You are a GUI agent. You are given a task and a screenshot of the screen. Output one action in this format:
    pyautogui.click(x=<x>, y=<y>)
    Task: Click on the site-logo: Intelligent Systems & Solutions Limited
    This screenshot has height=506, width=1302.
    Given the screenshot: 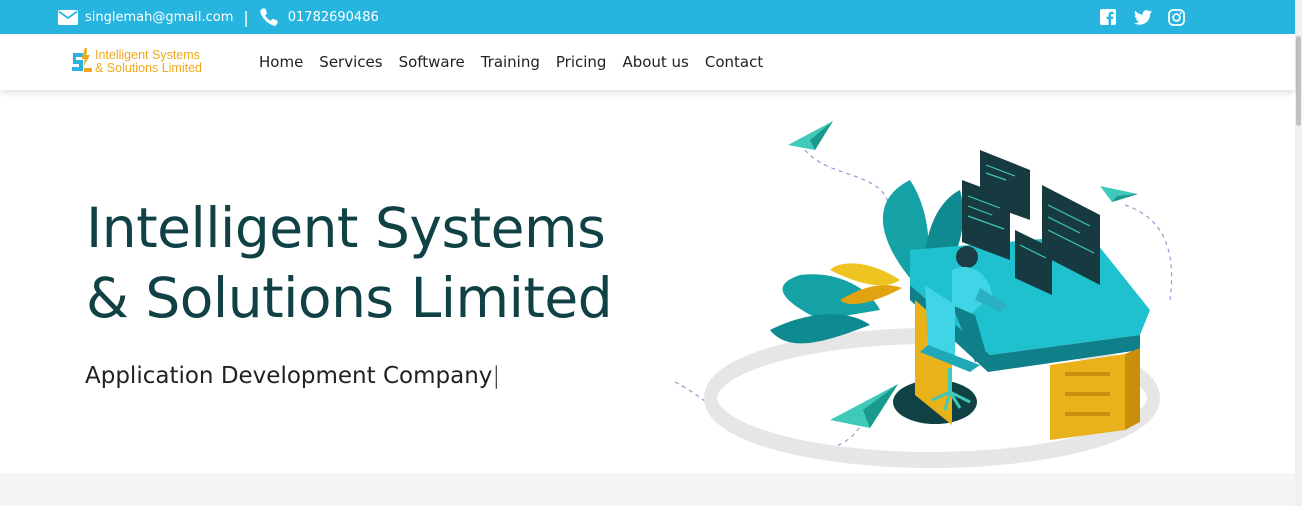 What is the action you would take?
    pyautogui.click(x=136, y=62)
    